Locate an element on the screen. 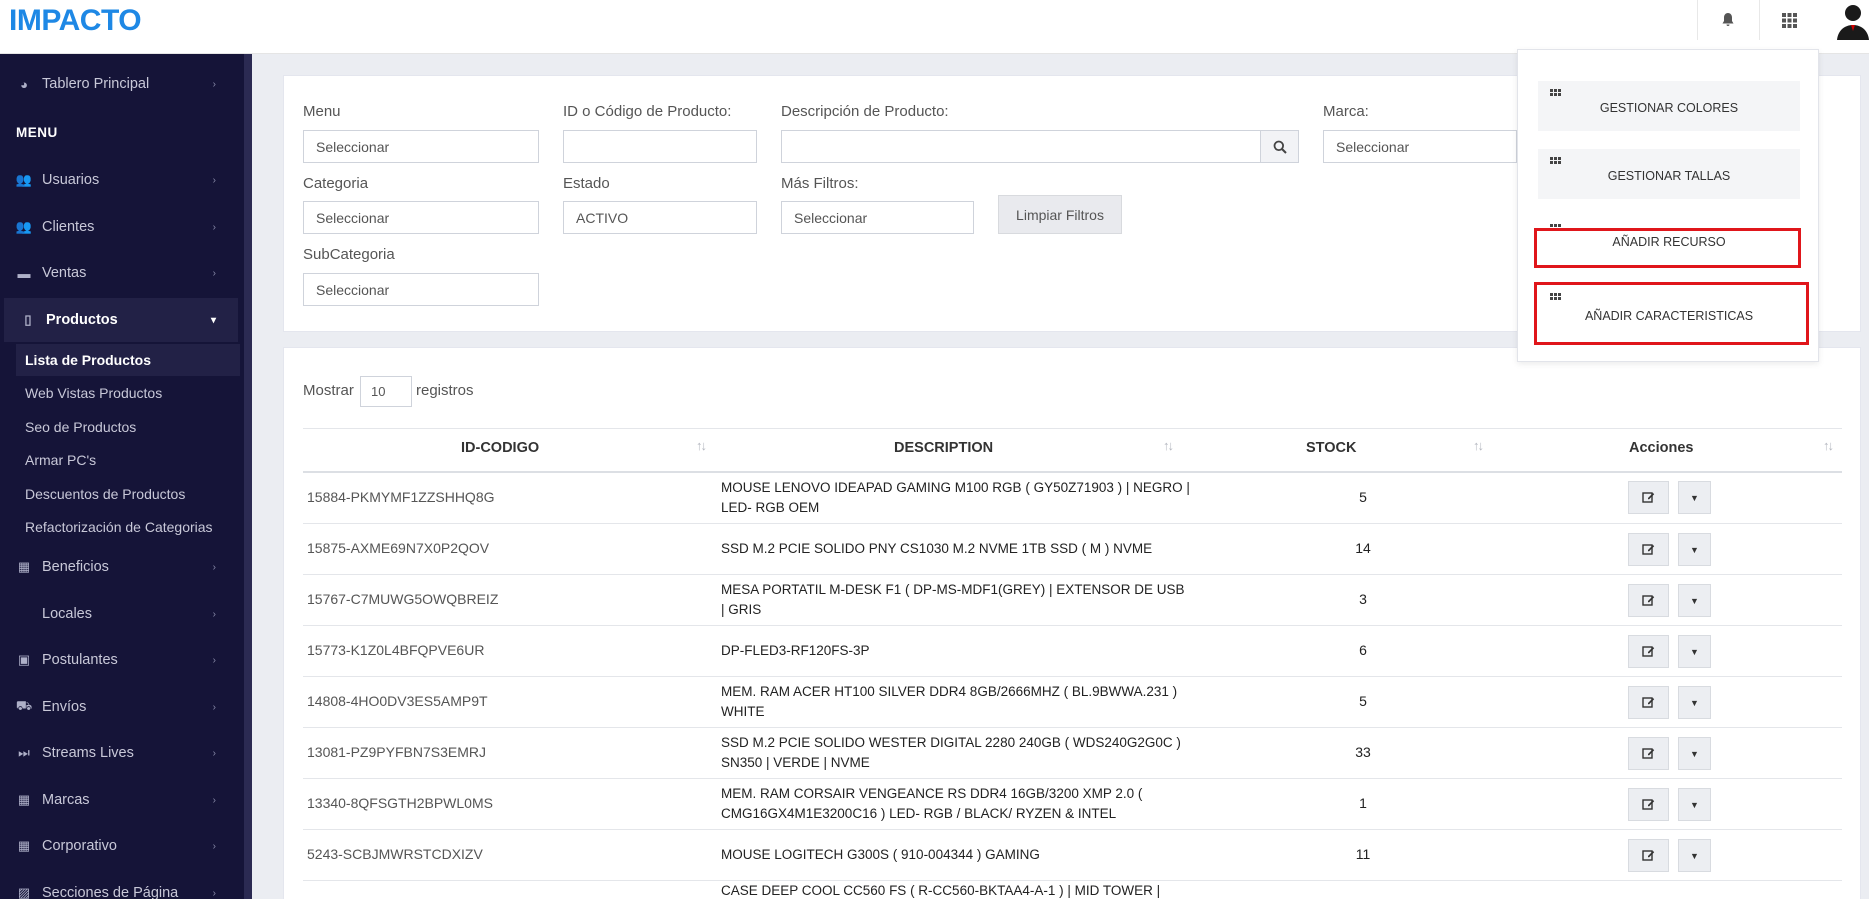  sidebar-item-envios: ⛟ Envíos › is located at coordinates (119, 707).